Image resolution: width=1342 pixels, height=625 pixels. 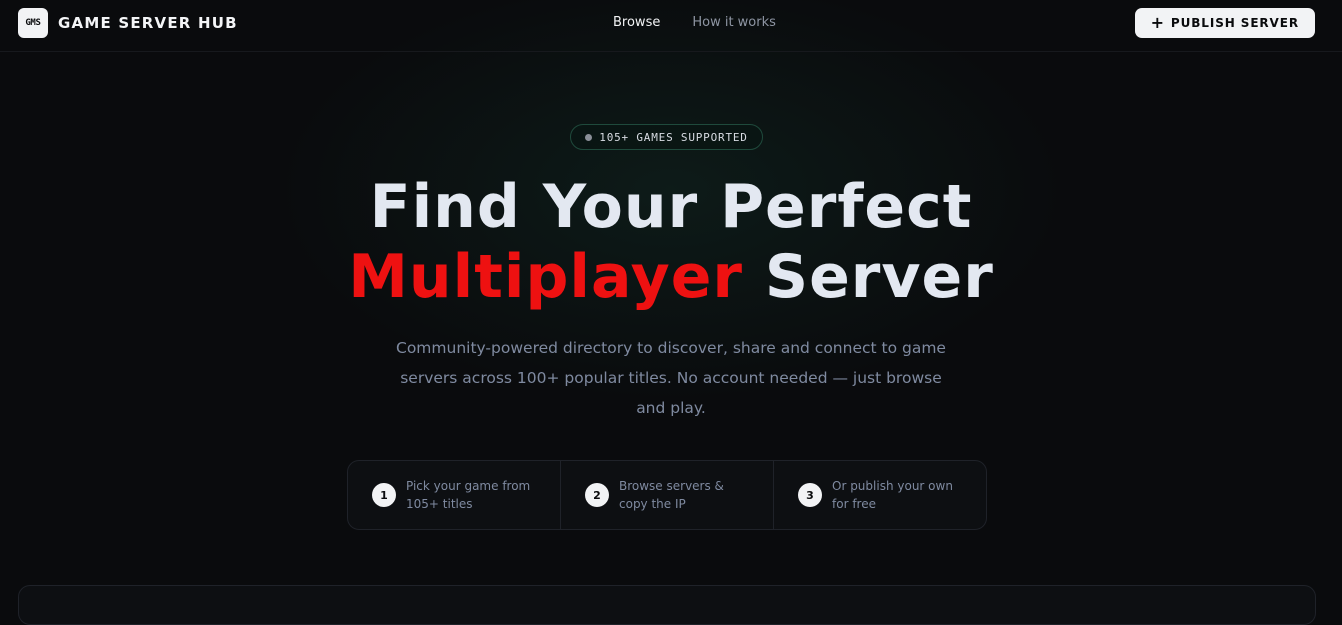 I want to click on step-number-badge: 1, so click(x=384, y=495).